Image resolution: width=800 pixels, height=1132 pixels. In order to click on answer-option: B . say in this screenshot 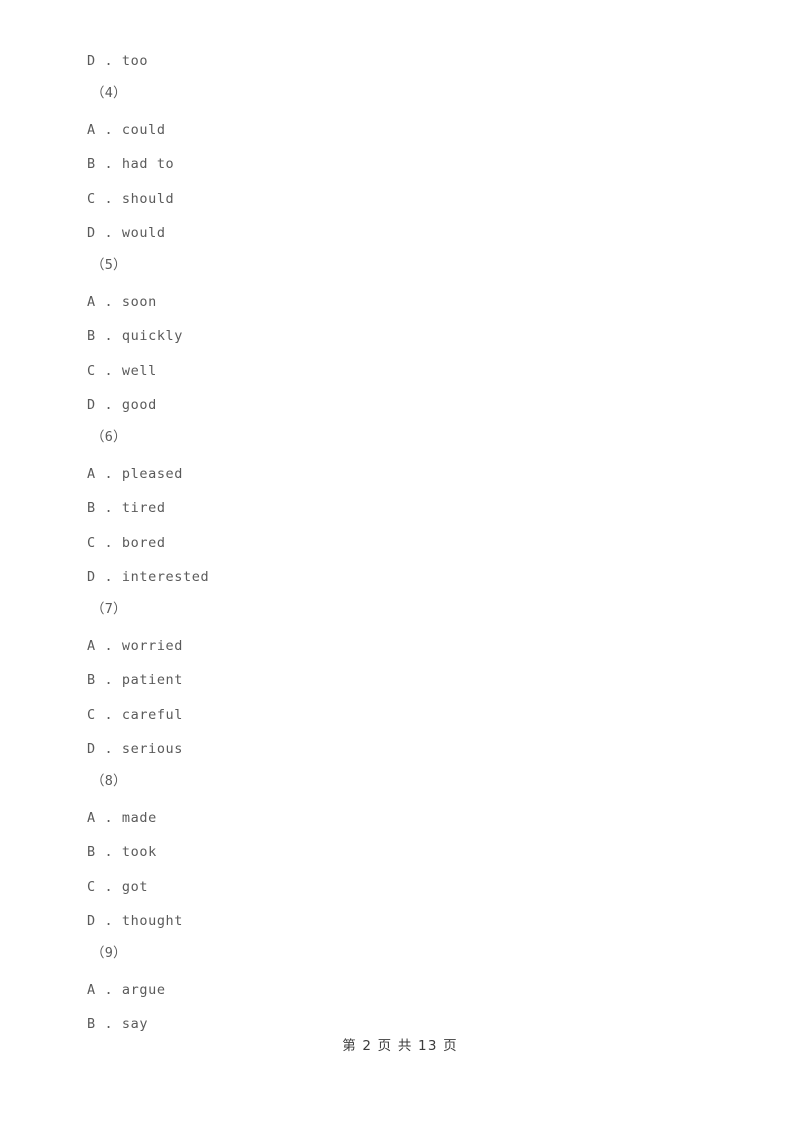, I will do `click(118, 1024)`.